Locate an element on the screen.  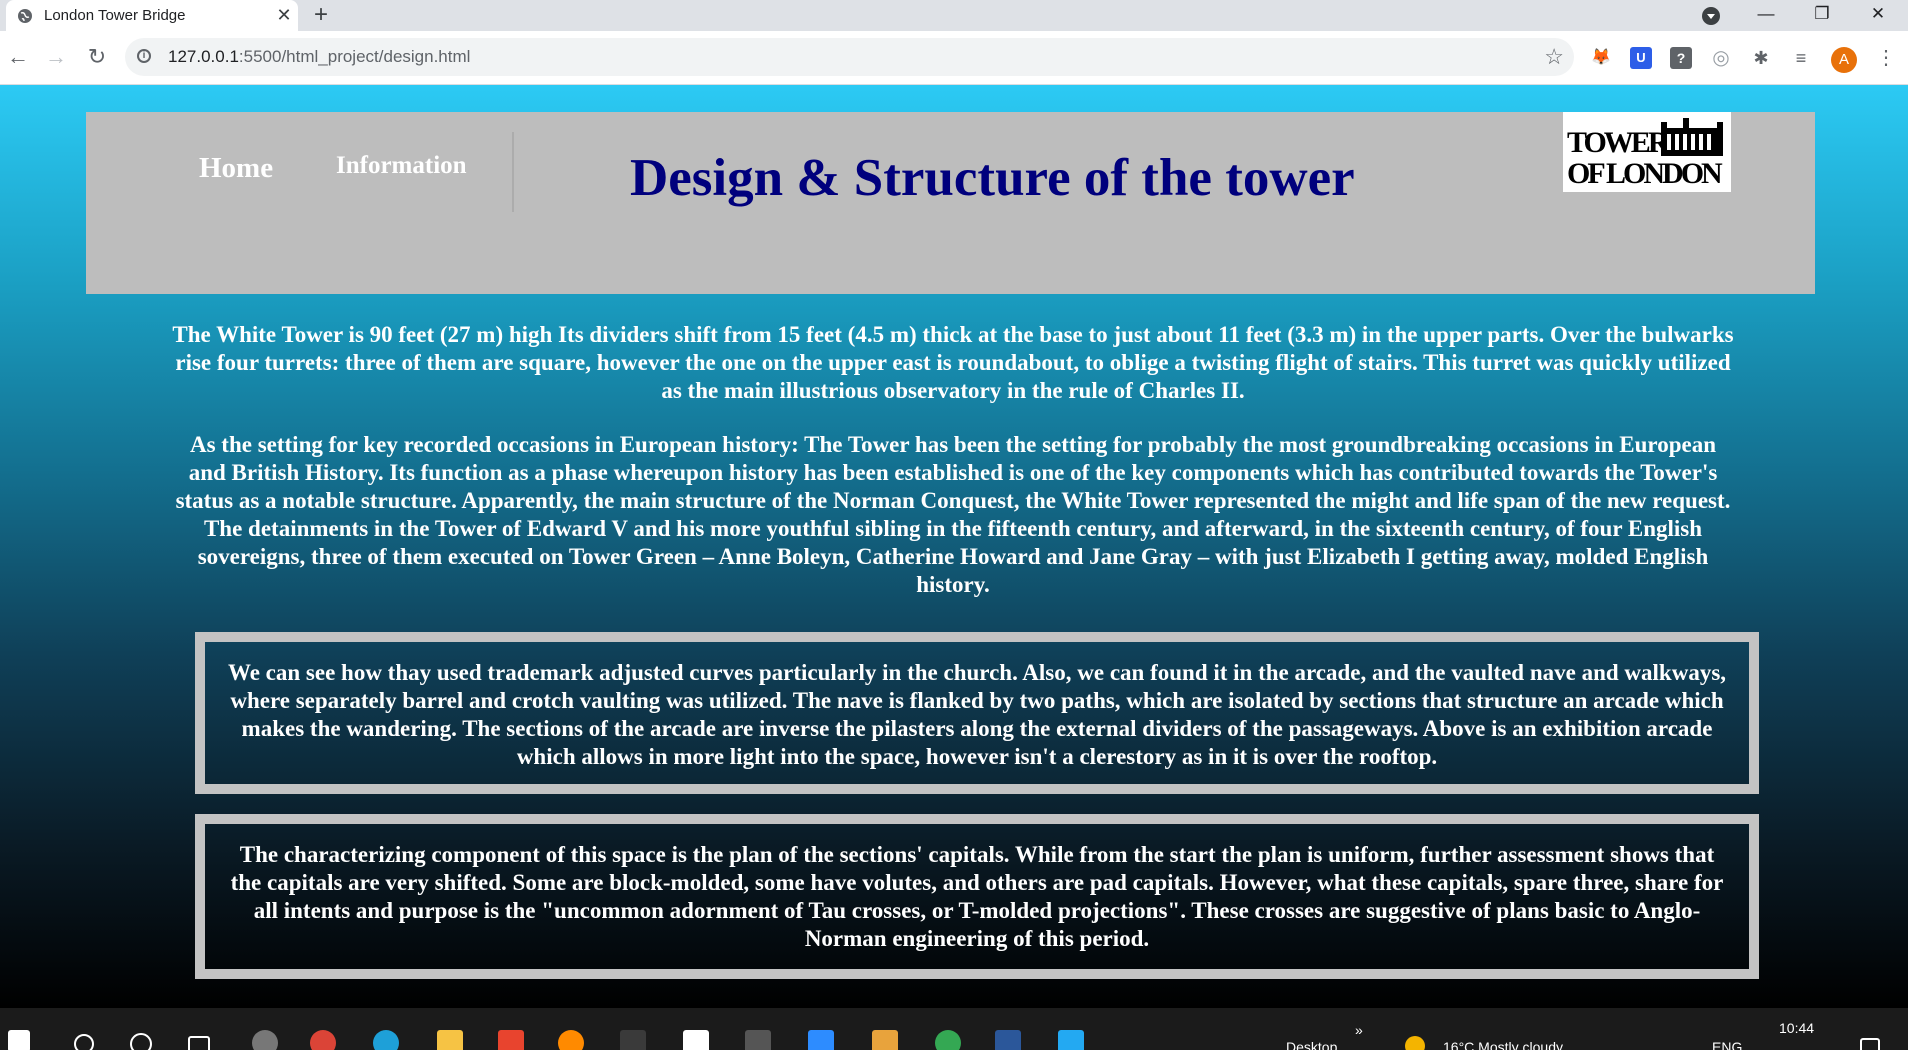
start-windows-icon is located at coordinates (19, 1040).